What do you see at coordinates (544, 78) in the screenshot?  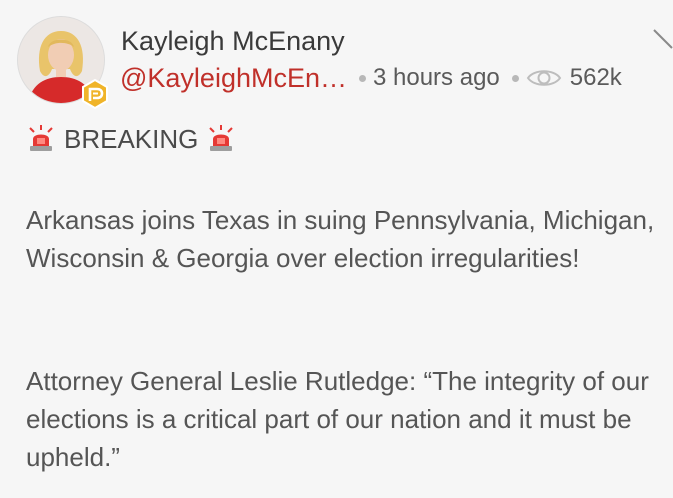 I see `eye-icon` at bounding box center [544, 78].